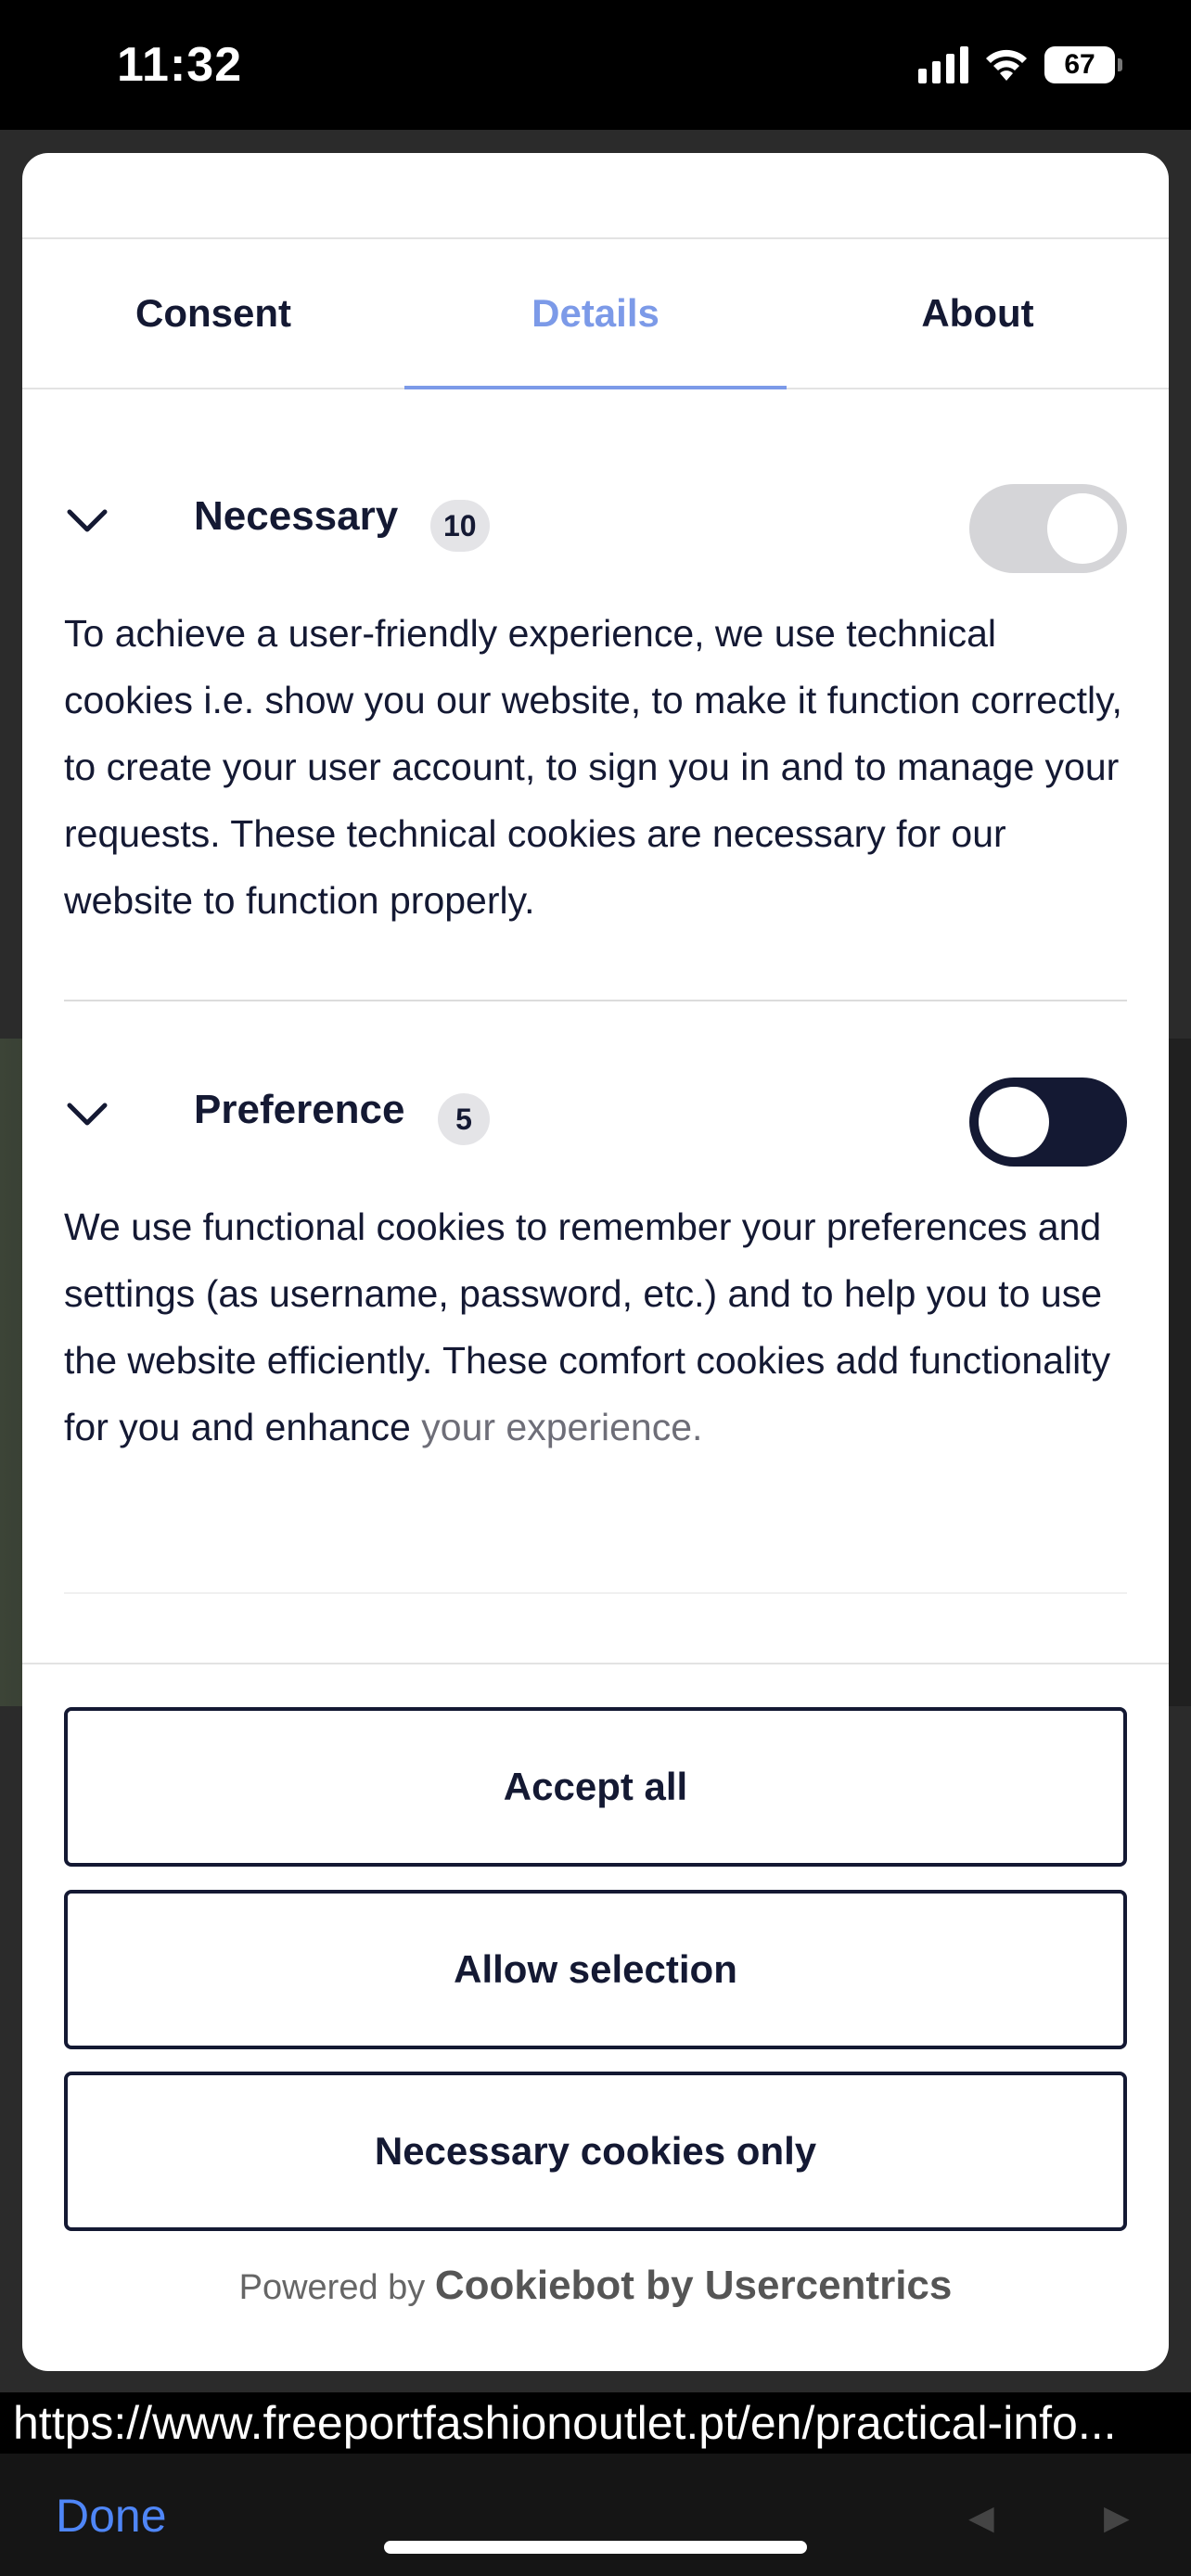 Image resolution: width=1191 pixels, height=2576 pixels. Describe the element at coordinates (213, 313) in the screenshot. I see `tab-consent: Consent` at that location.